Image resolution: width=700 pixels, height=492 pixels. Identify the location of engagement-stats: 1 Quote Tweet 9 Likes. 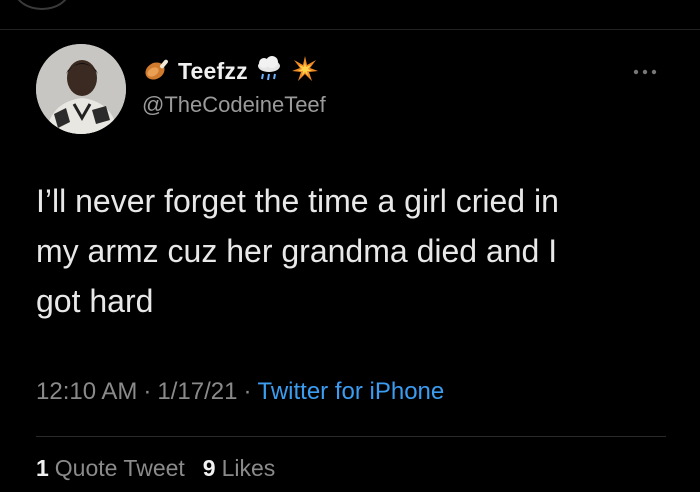
(155, 468).